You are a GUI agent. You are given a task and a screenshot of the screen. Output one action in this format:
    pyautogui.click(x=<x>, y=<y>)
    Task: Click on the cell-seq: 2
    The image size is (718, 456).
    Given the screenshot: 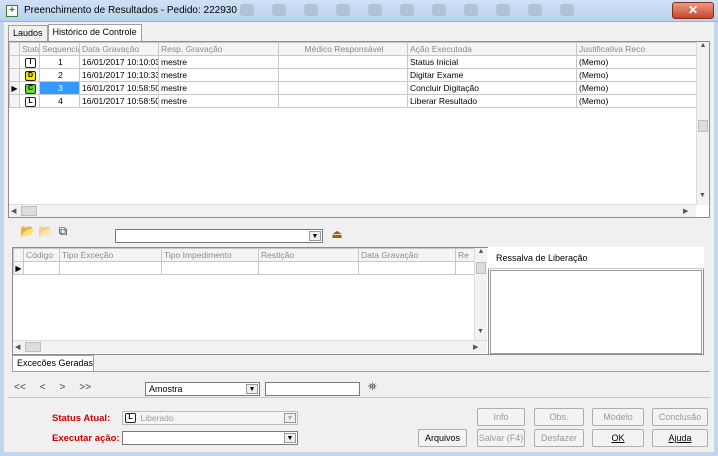 What is the action you would take?
    pyautogui.click(x=59, y=75)
    